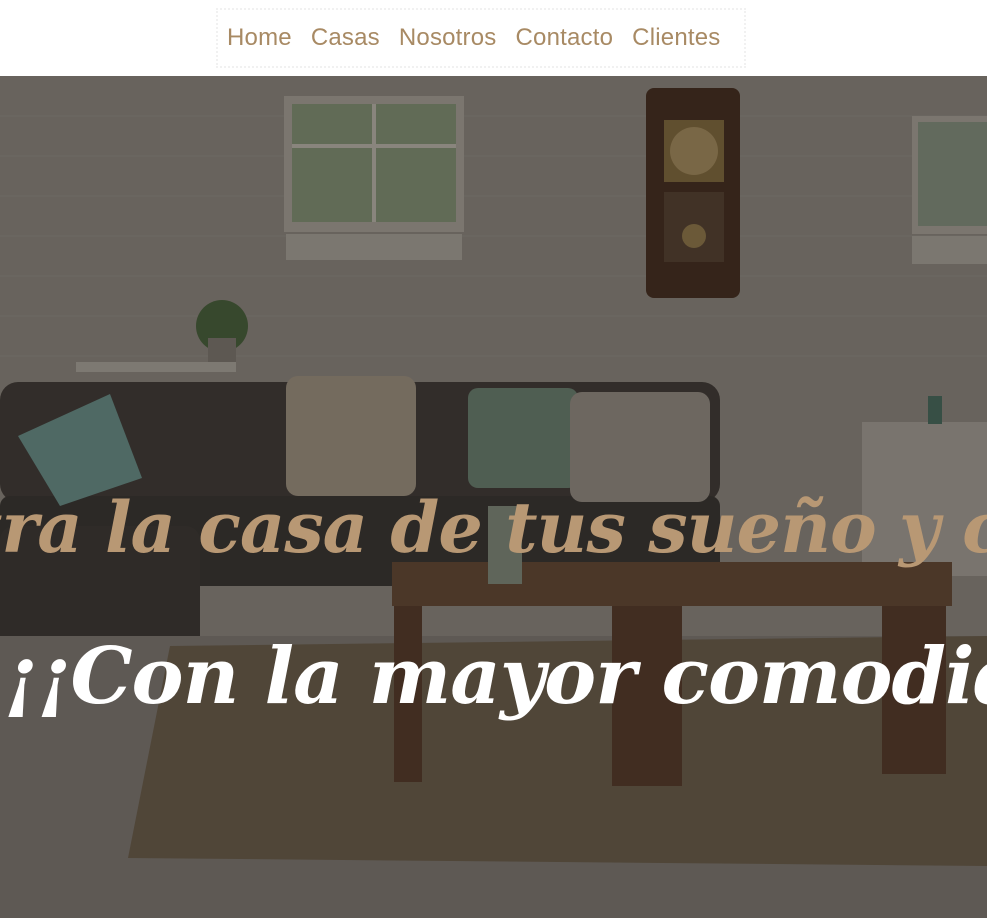 This screenshot has height=918, width=987. I want to click on main-nav: Home Casas Nosotros Contacto Clientes, so click(481, 38).